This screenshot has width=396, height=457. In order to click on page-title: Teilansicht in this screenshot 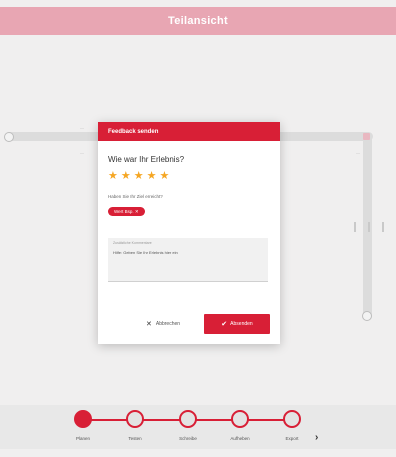, I will do `click(198, 21)`.